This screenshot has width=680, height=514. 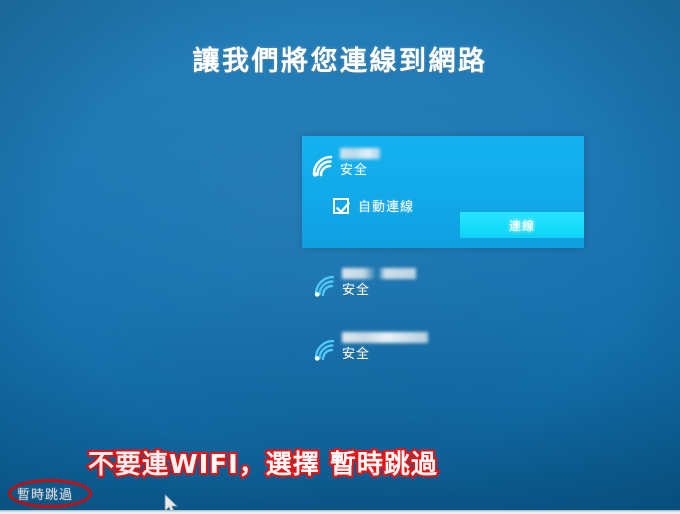 I want to click on auto-connect-checkbox, so click(x=341, y=205).